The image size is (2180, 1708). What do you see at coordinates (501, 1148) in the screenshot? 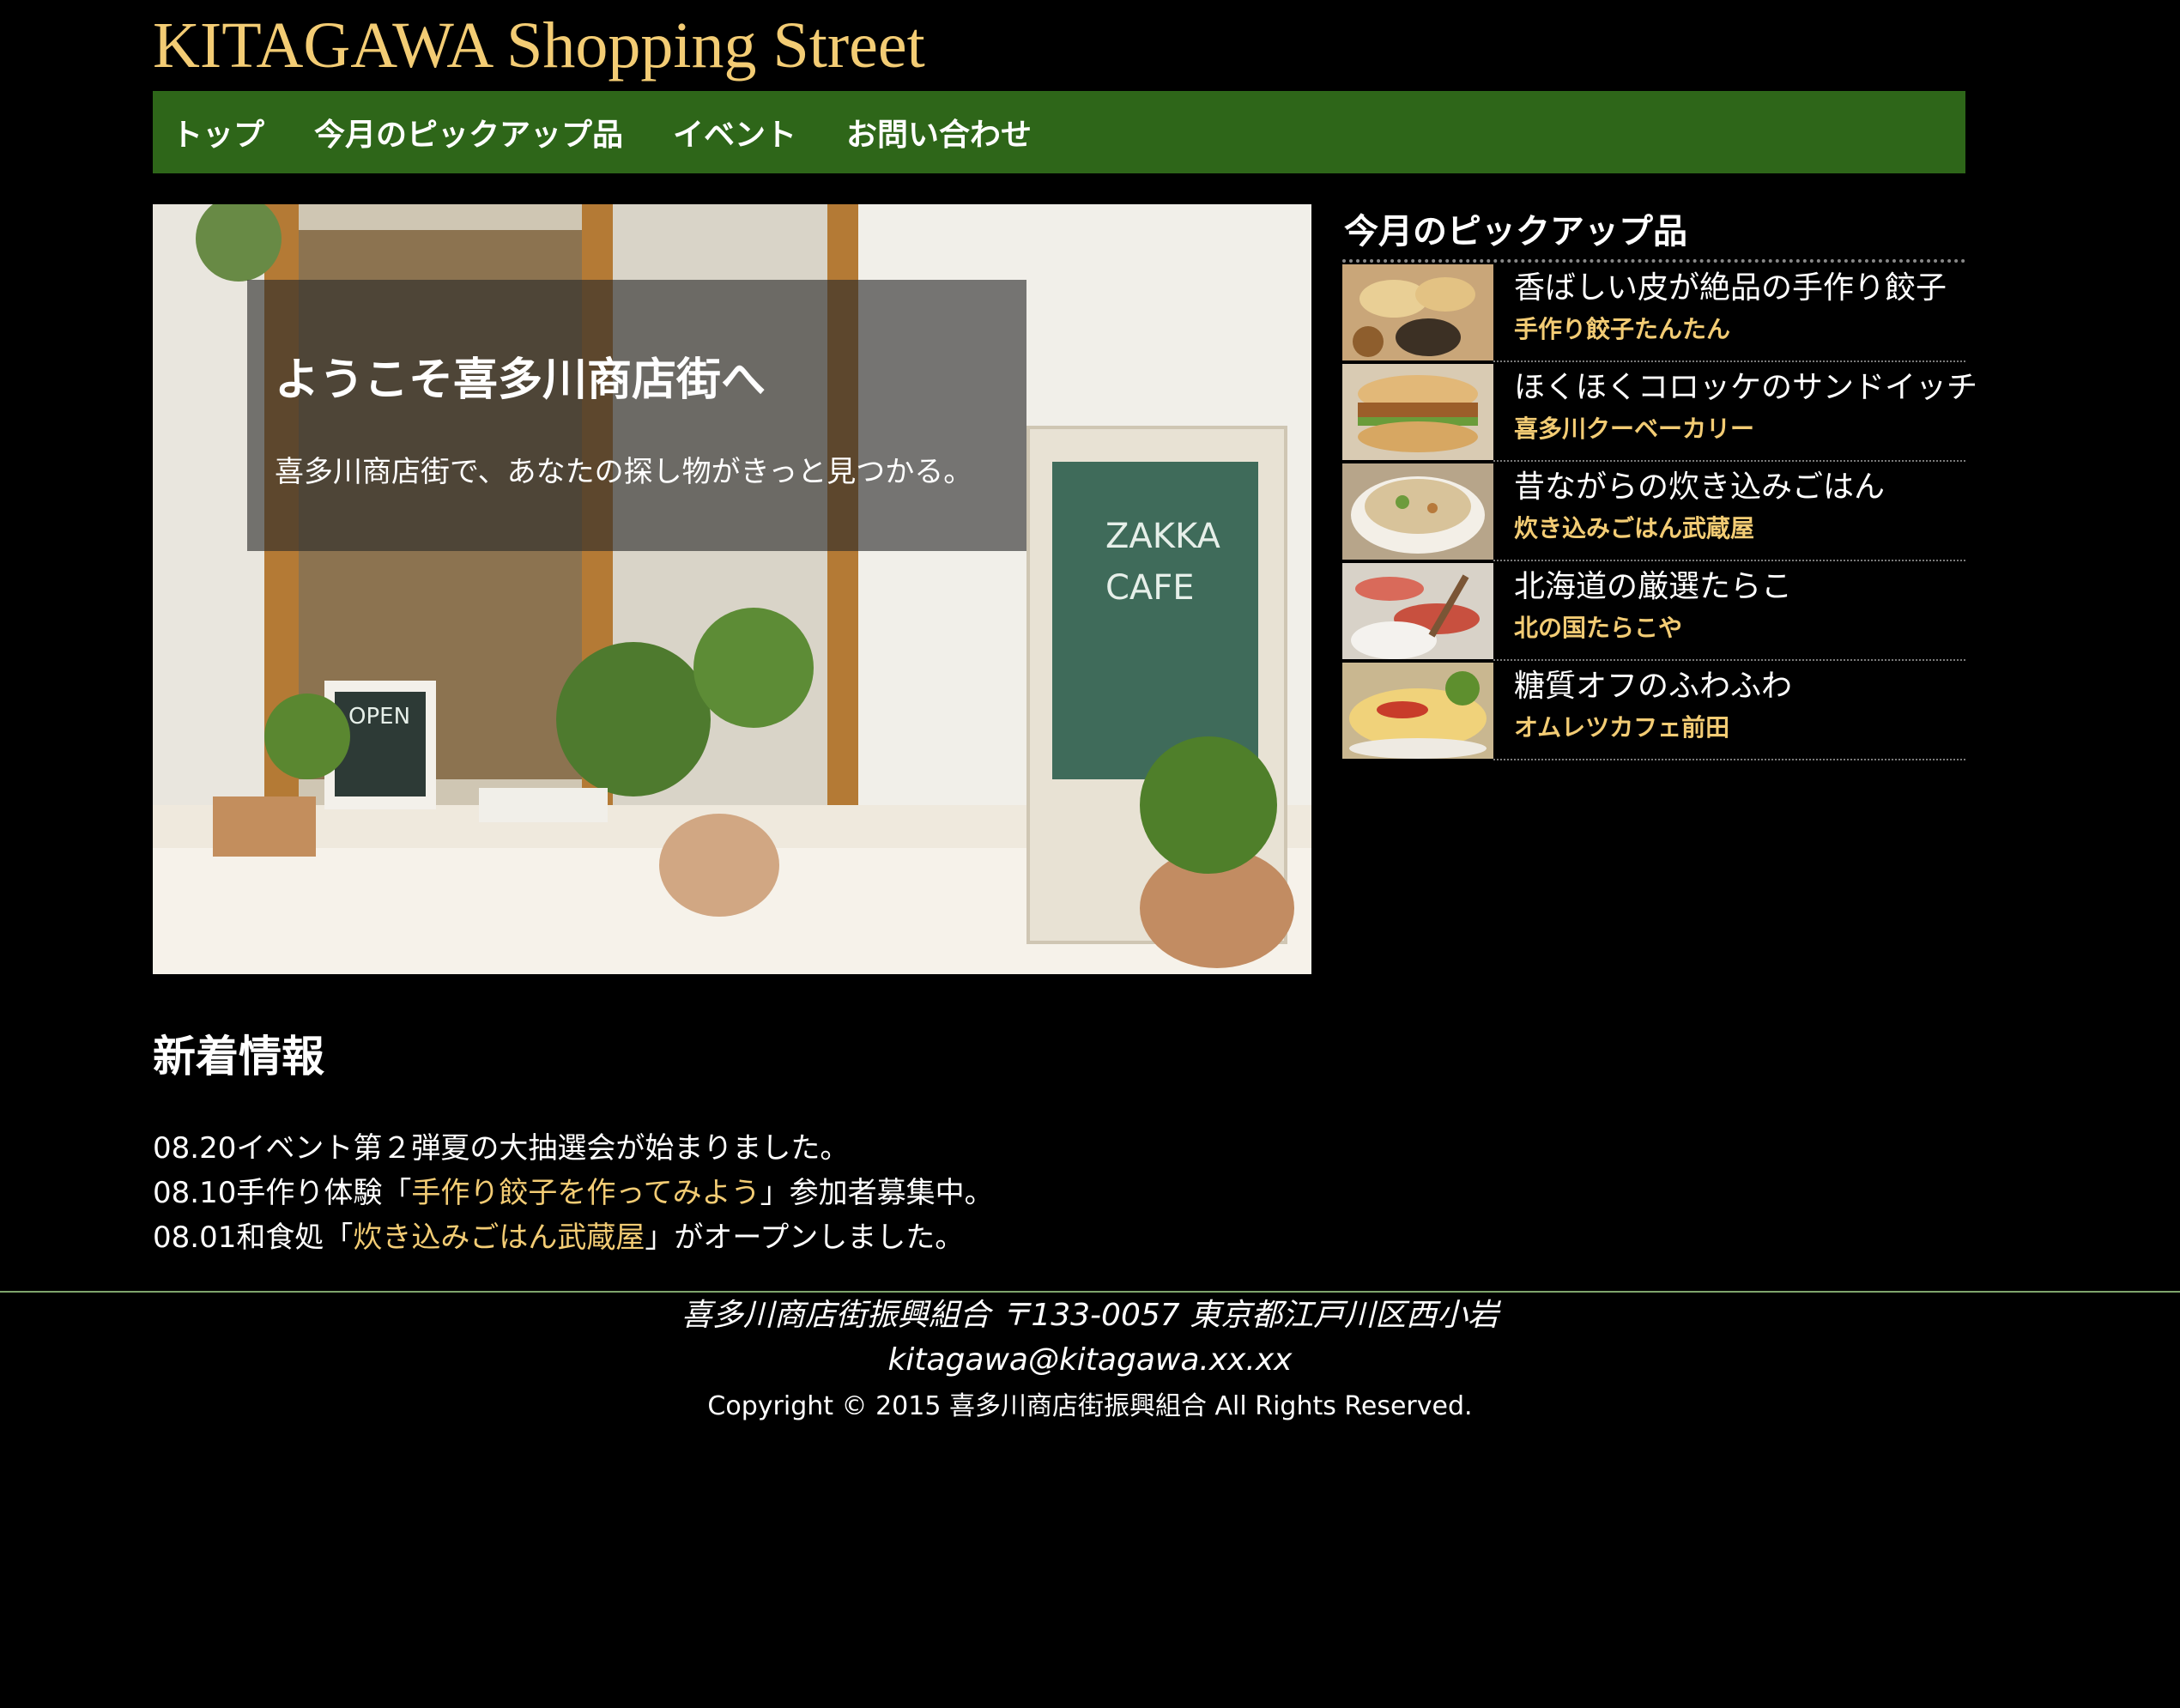
I see `news-text: 08.20イベント第２弾夏の大抽選会が始まりました。` at bounding box center [501, 1148].